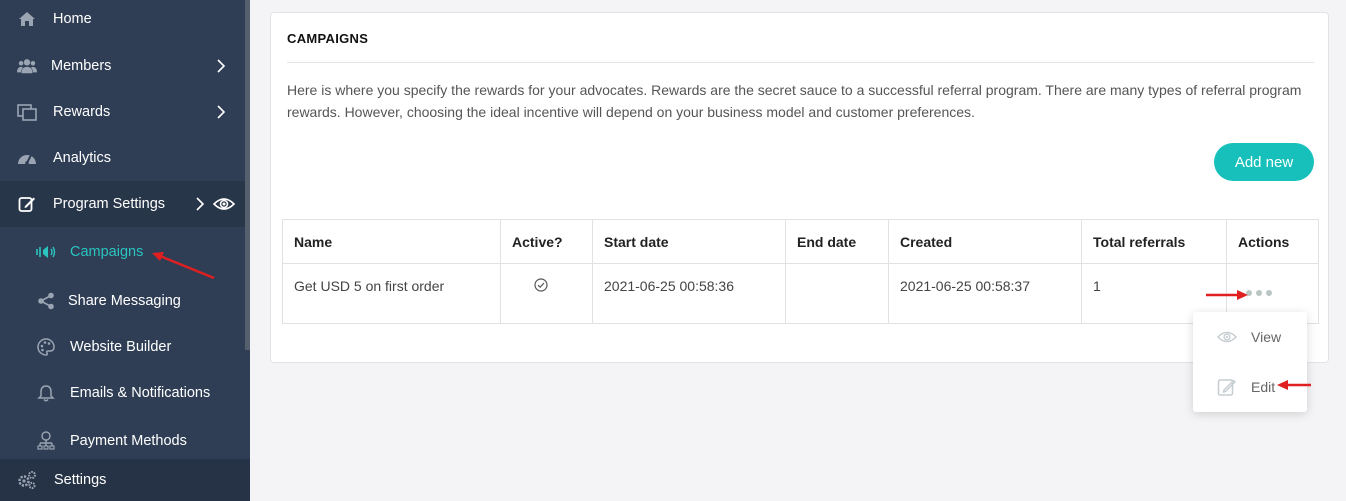  I want to click on start-date: 2021-06-25 00:58:36, so click(689, 293).